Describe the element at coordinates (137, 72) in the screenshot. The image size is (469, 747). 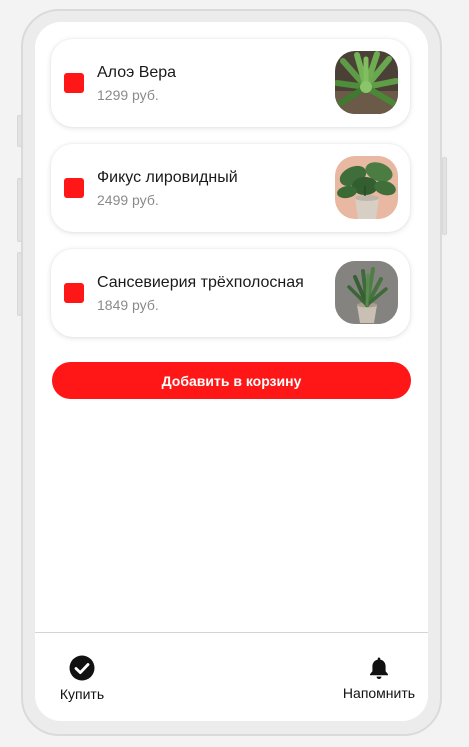
I see `item-name: Алоэ Вера` at that location.